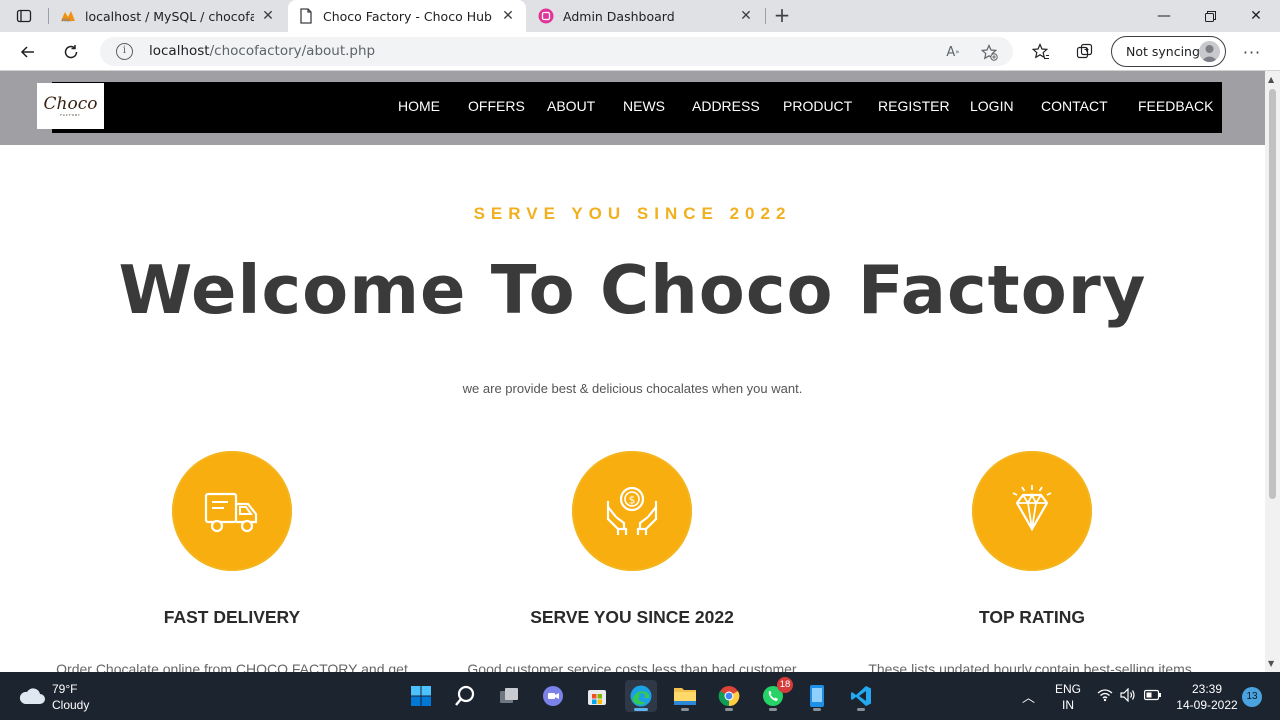  I want to click on chevron-up-icon: ︿, so click(1028, 696).